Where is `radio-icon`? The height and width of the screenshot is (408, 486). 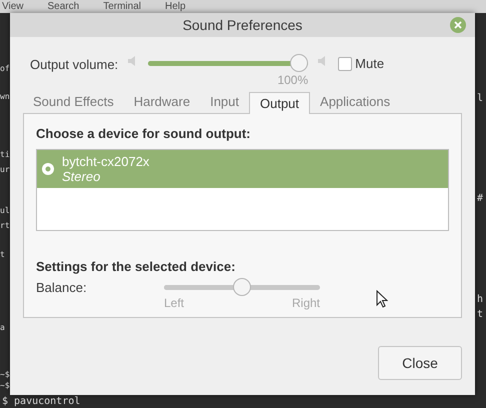
radio-icon is located at coordinates (48, 168).